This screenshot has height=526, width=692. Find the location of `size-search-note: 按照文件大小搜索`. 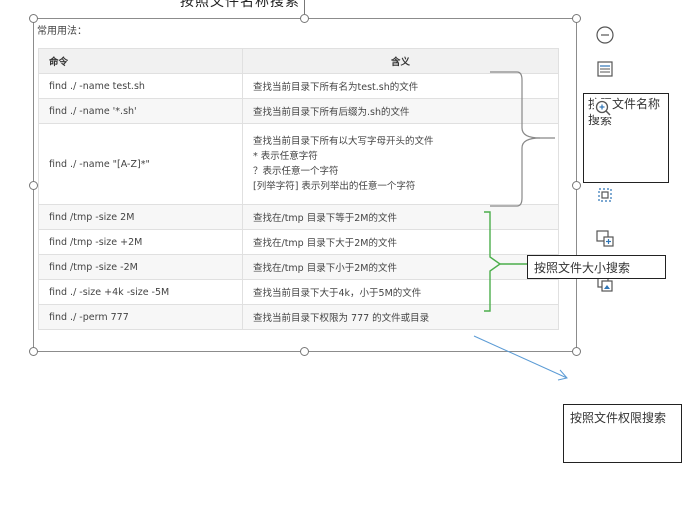

size-search-note: 按照文件大小搜索 is located at coordinates (596, 267).